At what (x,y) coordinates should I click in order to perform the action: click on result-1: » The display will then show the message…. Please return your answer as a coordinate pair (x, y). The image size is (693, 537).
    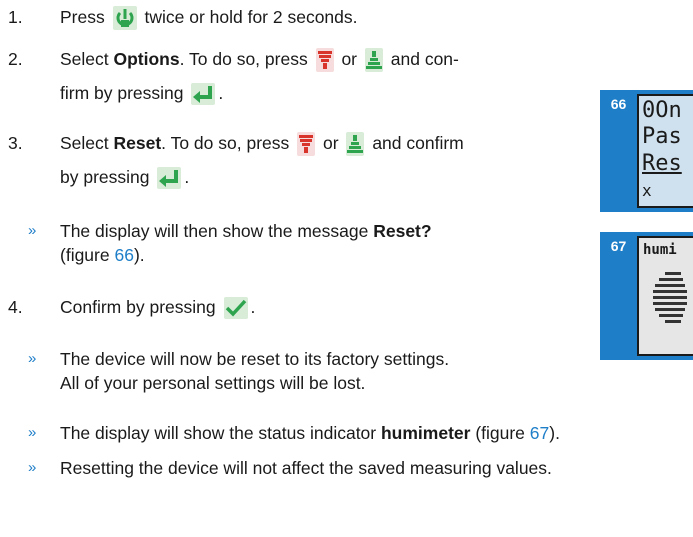
    Looking at the image, I should click on (300, 244).